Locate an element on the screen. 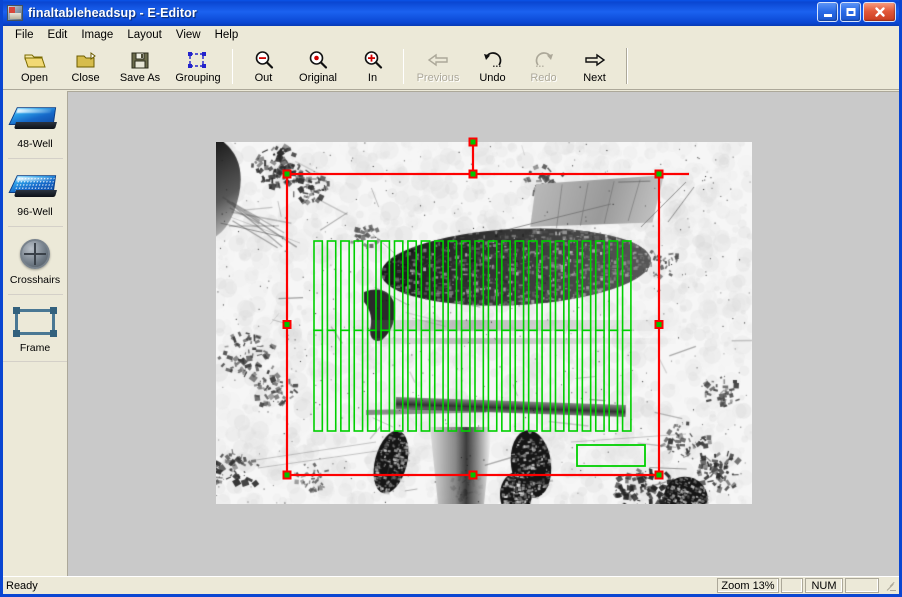 The image size is (902, 597). sidebar-label-frame: Frame is located at coordinates (35, 348).